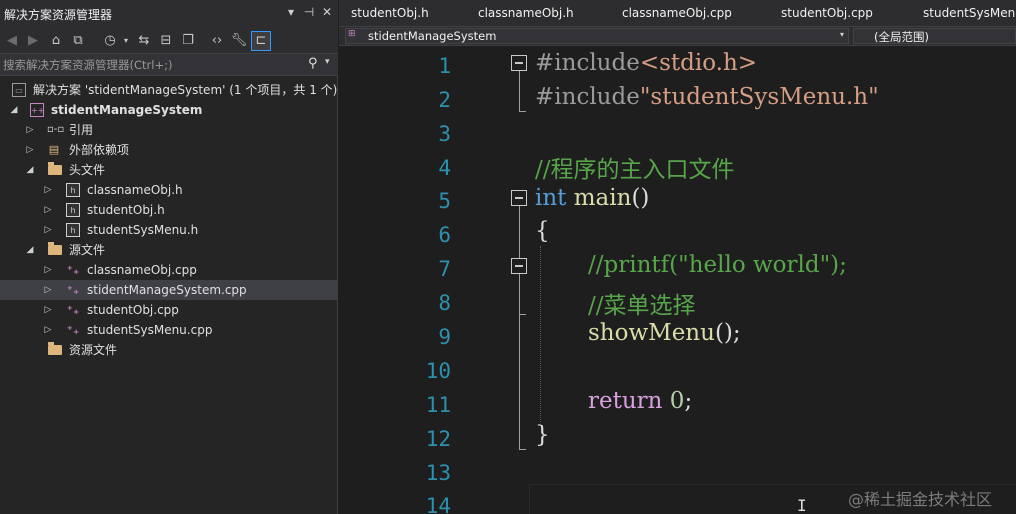  I want to click on close-icon: ✕, so click(327, 12).